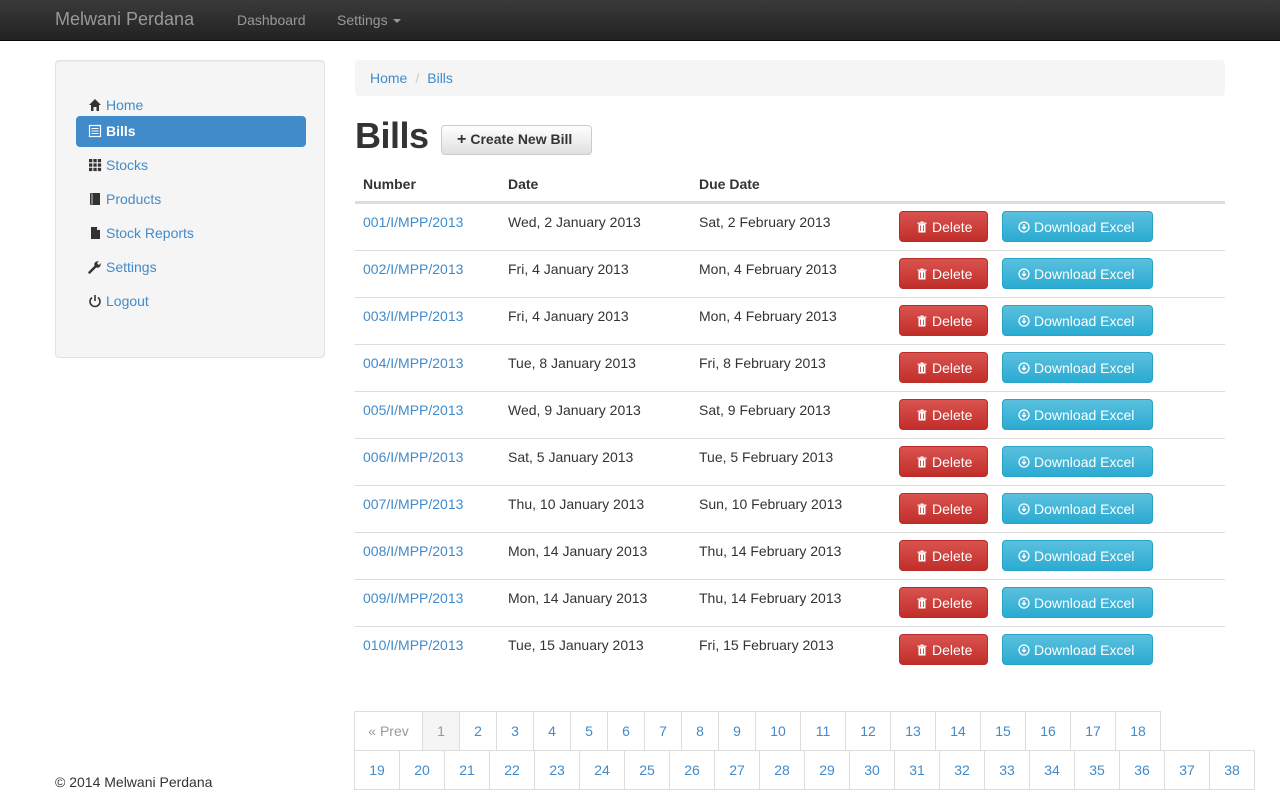  Describe the element at coordinates (413, 222) in the screenshot. I see `bill-number-link: 001/I/MPP/2013` at that location.